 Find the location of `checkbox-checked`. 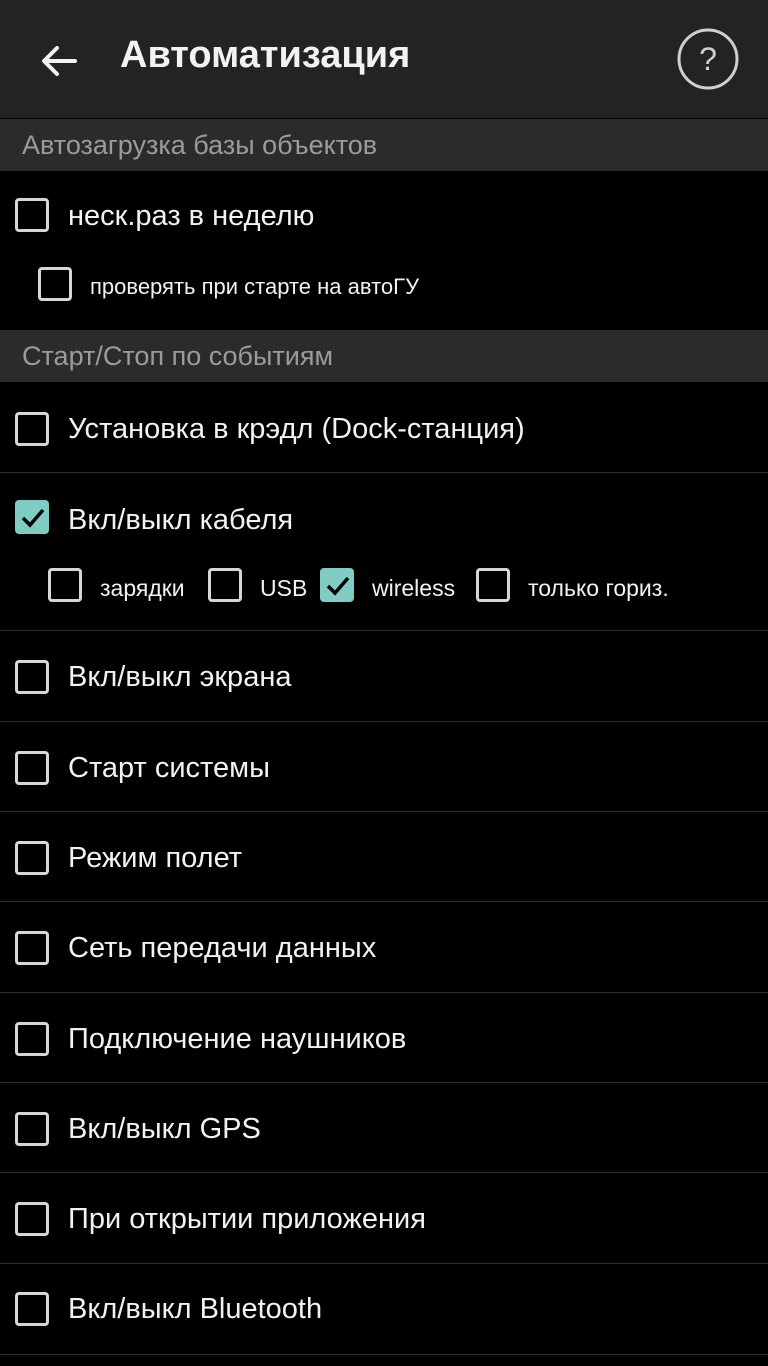

checkbox-checked is located at coordinates (32, 517).